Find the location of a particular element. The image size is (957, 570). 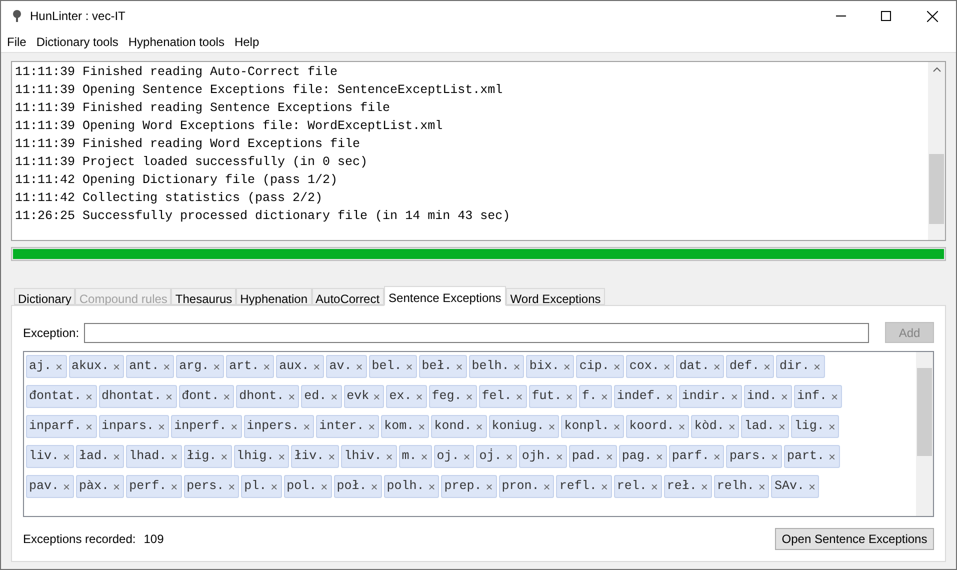

tag-text: arg. is located at coordinates (194, 367).